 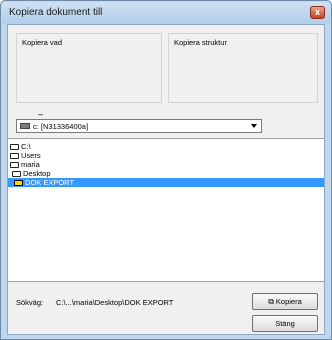 I want to click on path-label: Sökväg:, so click(x=30, y=302).